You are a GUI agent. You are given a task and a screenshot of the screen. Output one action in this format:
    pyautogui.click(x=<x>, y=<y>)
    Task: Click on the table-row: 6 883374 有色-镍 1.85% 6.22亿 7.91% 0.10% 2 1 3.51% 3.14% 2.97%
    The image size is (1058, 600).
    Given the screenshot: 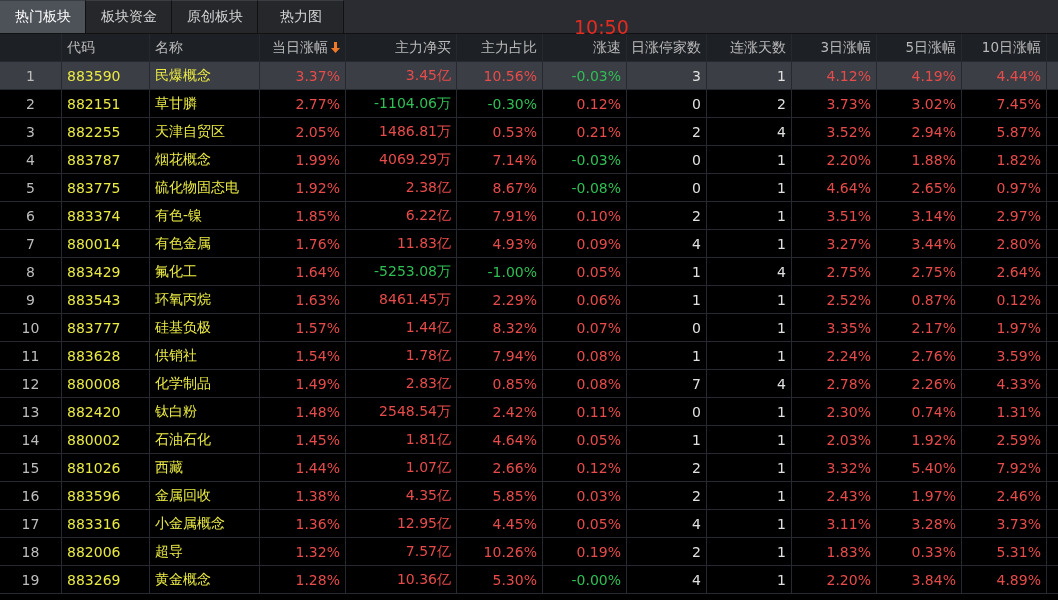 What is the action you would take?
    pyautogui.click(x=529, y=216)
    